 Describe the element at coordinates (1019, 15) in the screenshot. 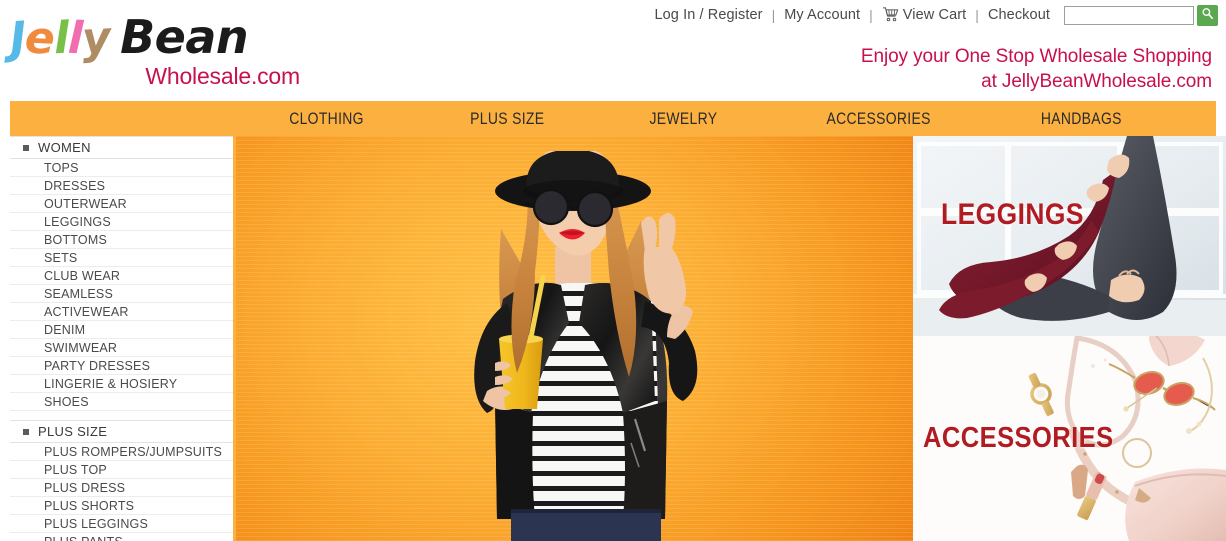

I see `checkout-link: Checkout` at that location.